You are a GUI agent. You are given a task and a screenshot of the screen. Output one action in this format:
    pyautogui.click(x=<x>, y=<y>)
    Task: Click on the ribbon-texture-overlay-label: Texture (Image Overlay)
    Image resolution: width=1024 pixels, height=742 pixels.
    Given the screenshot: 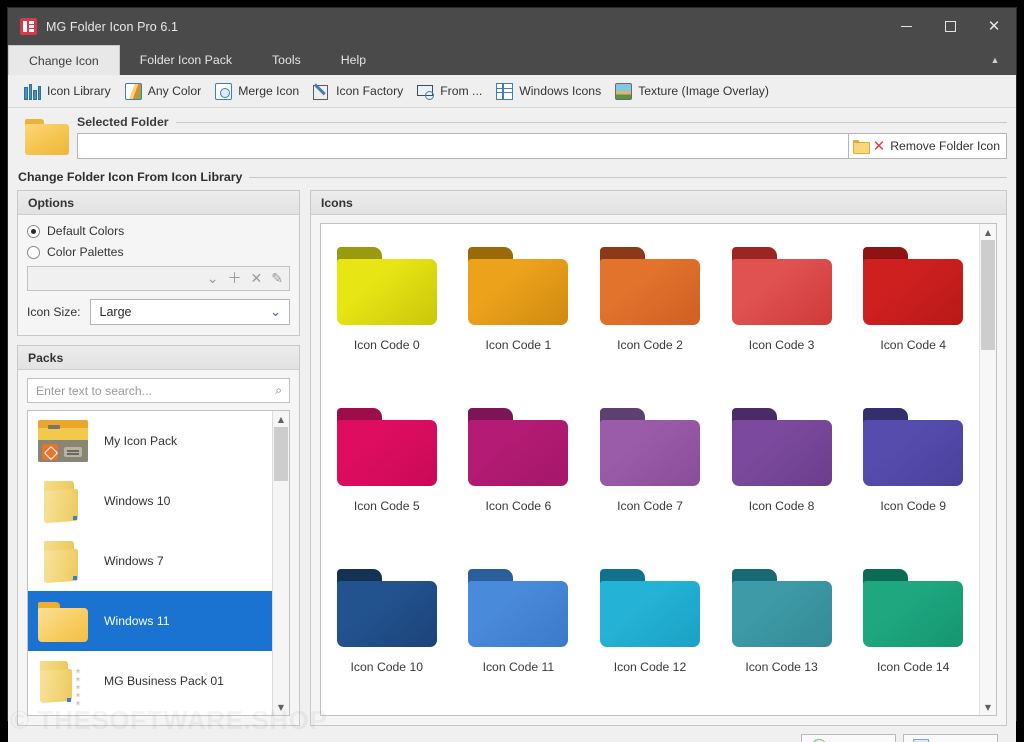 What is the action you would take?
    pyautogui.click(x=703, y=91)
    